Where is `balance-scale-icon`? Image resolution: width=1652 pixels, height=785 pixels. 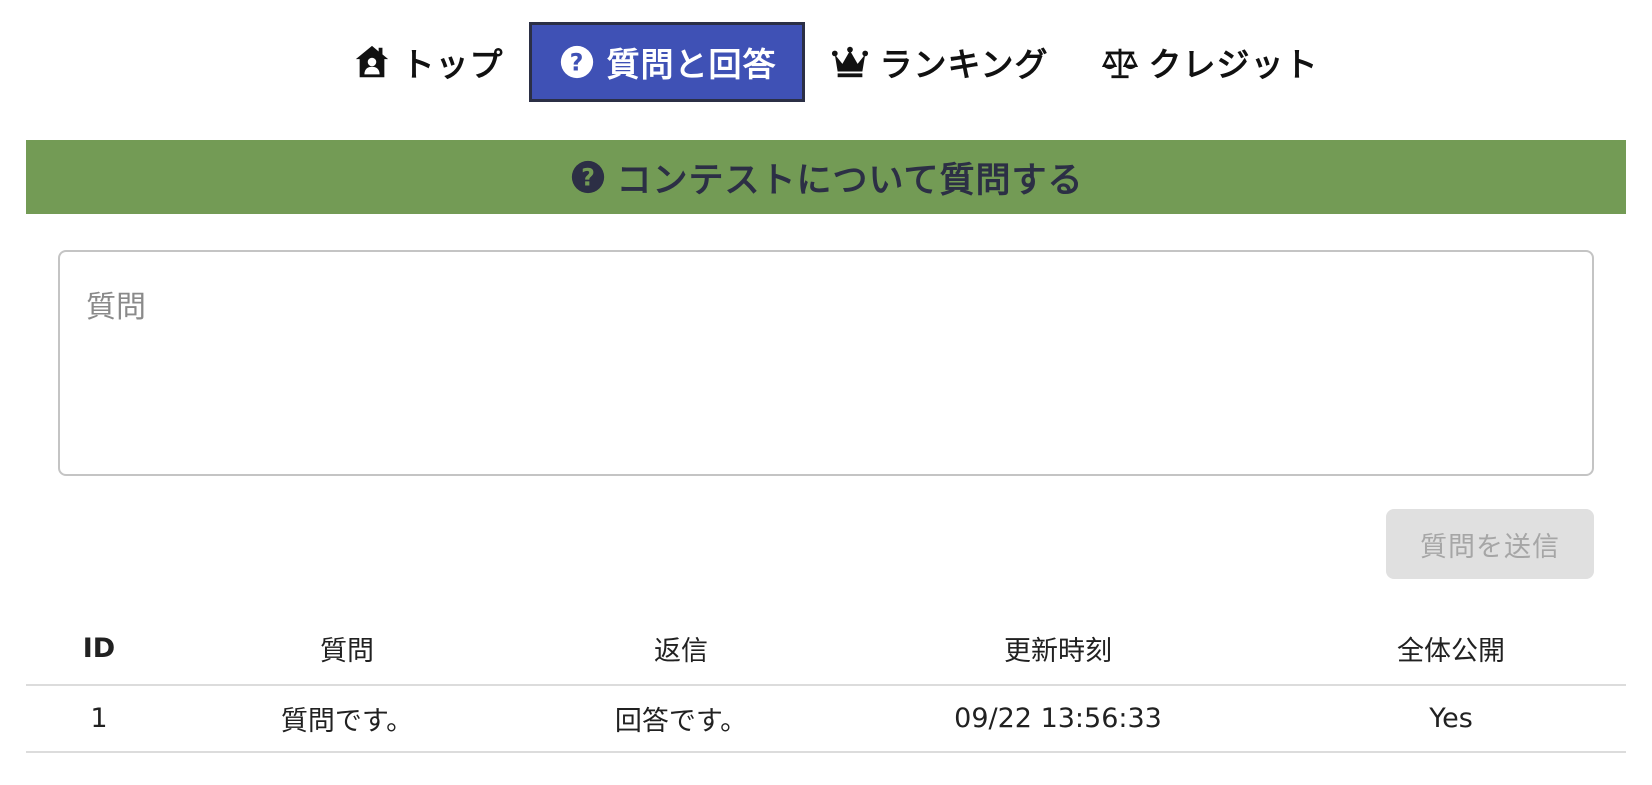
balance-scale-icon is located at coordinates (1119, 63).